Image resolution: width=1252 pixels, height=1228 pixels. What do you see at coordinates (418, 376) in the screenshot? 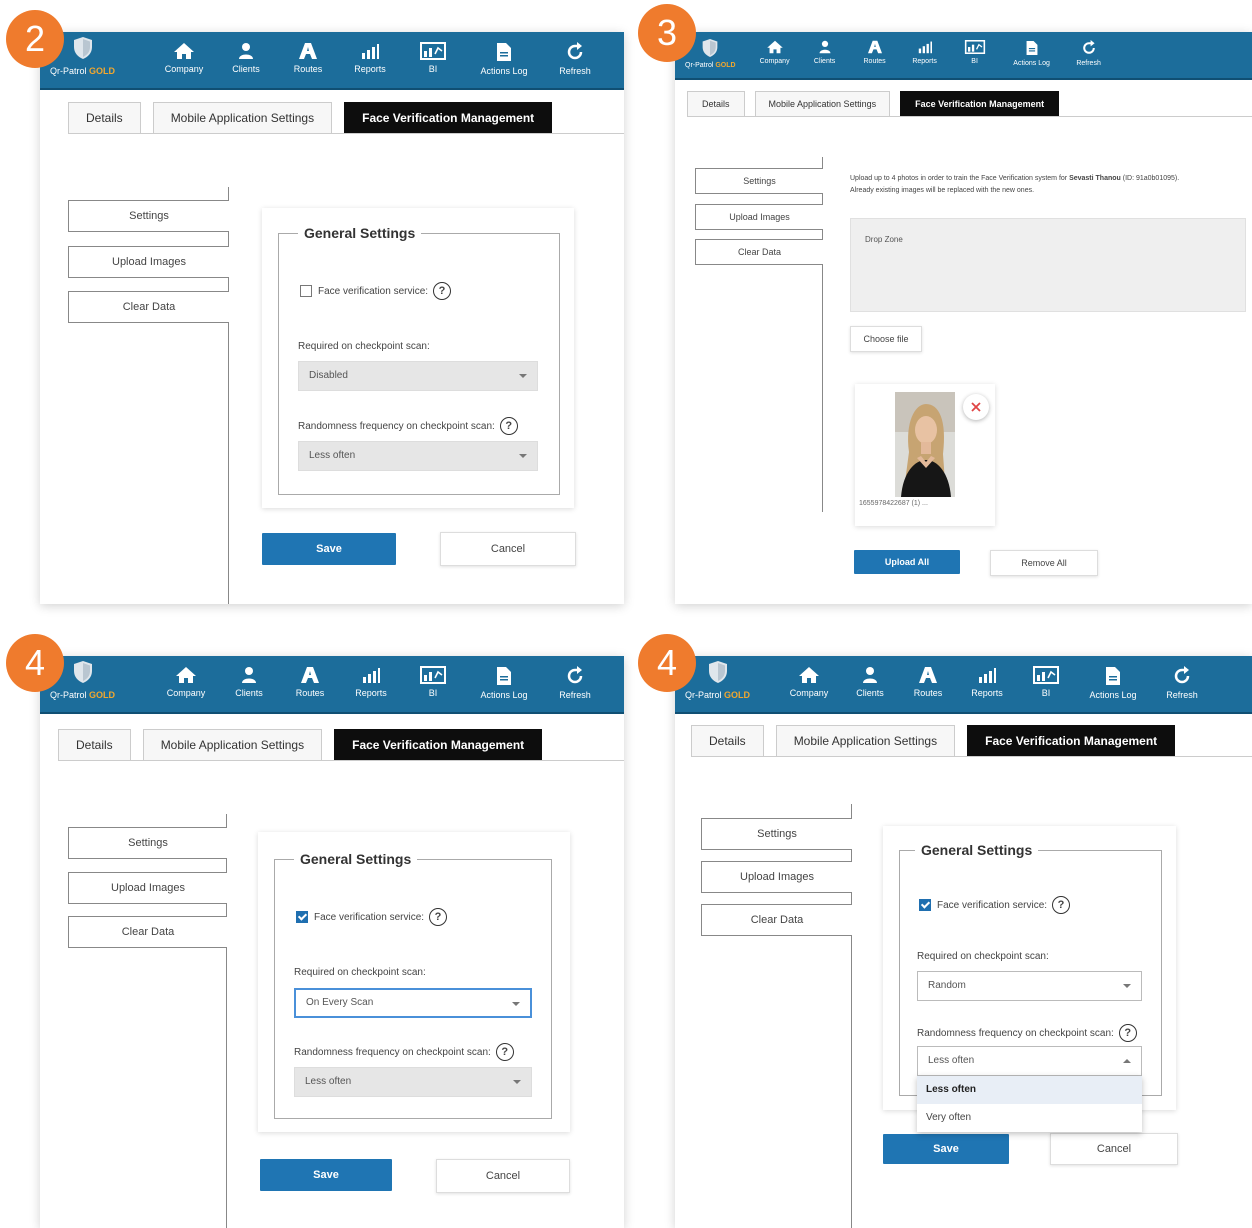
I see `required-scan-select: Disabled` at bounding box center [418, 376].